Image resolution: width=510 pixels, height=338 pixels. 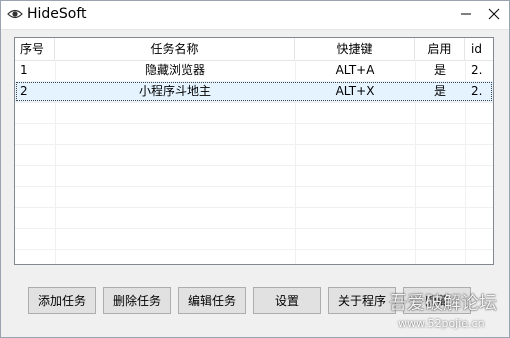 What do you see at coordinates (212, 300) in the screenshot?
I see `edit-task-button: 编辑任务` at bounding box center [212, 300].